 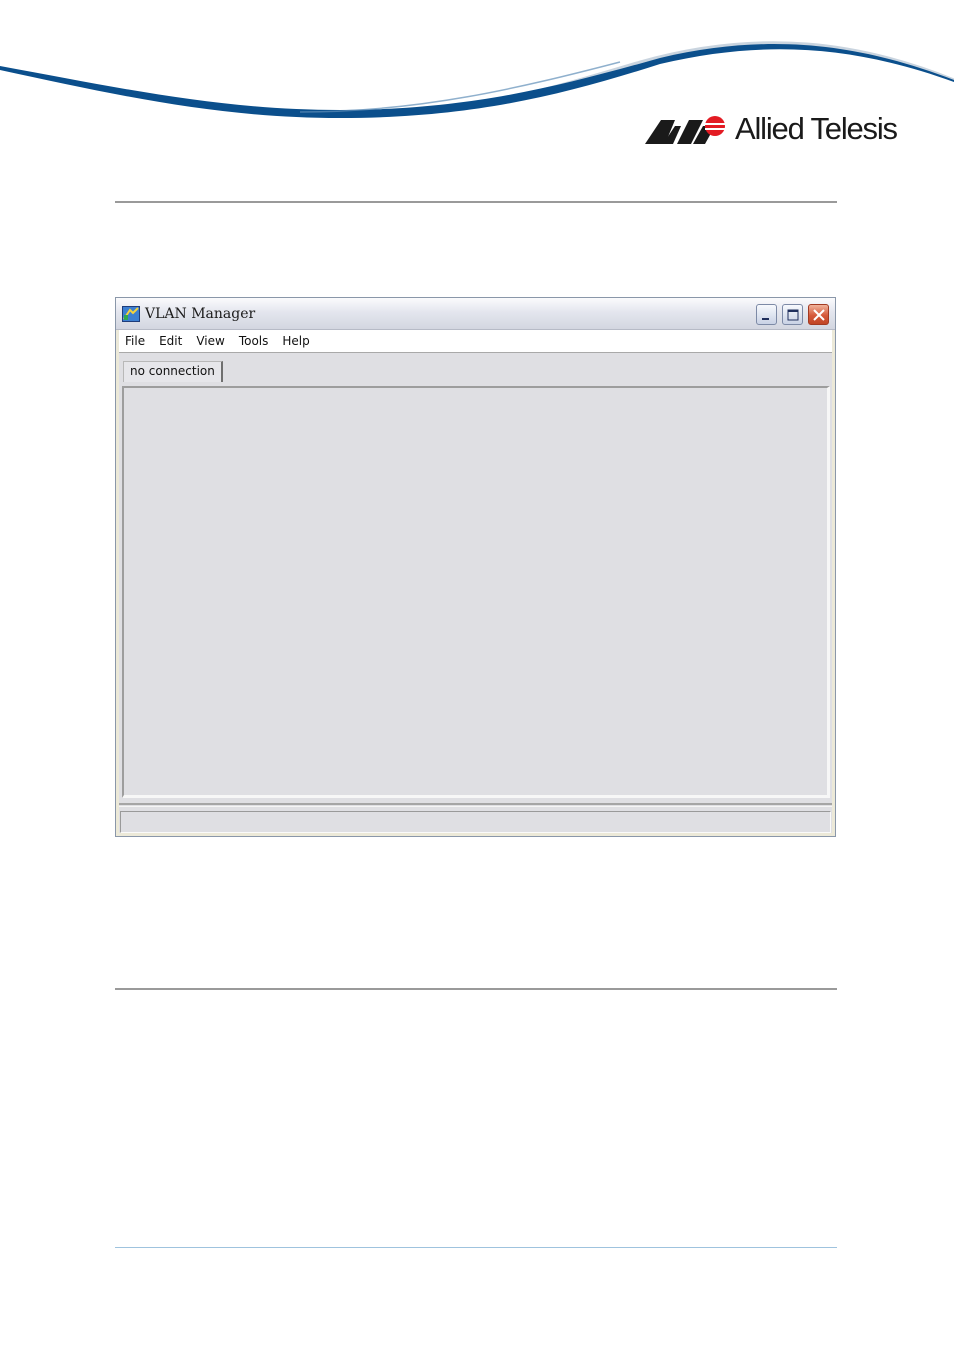 I want to click on vlan-manager-icon, so click(x=131, y=314).